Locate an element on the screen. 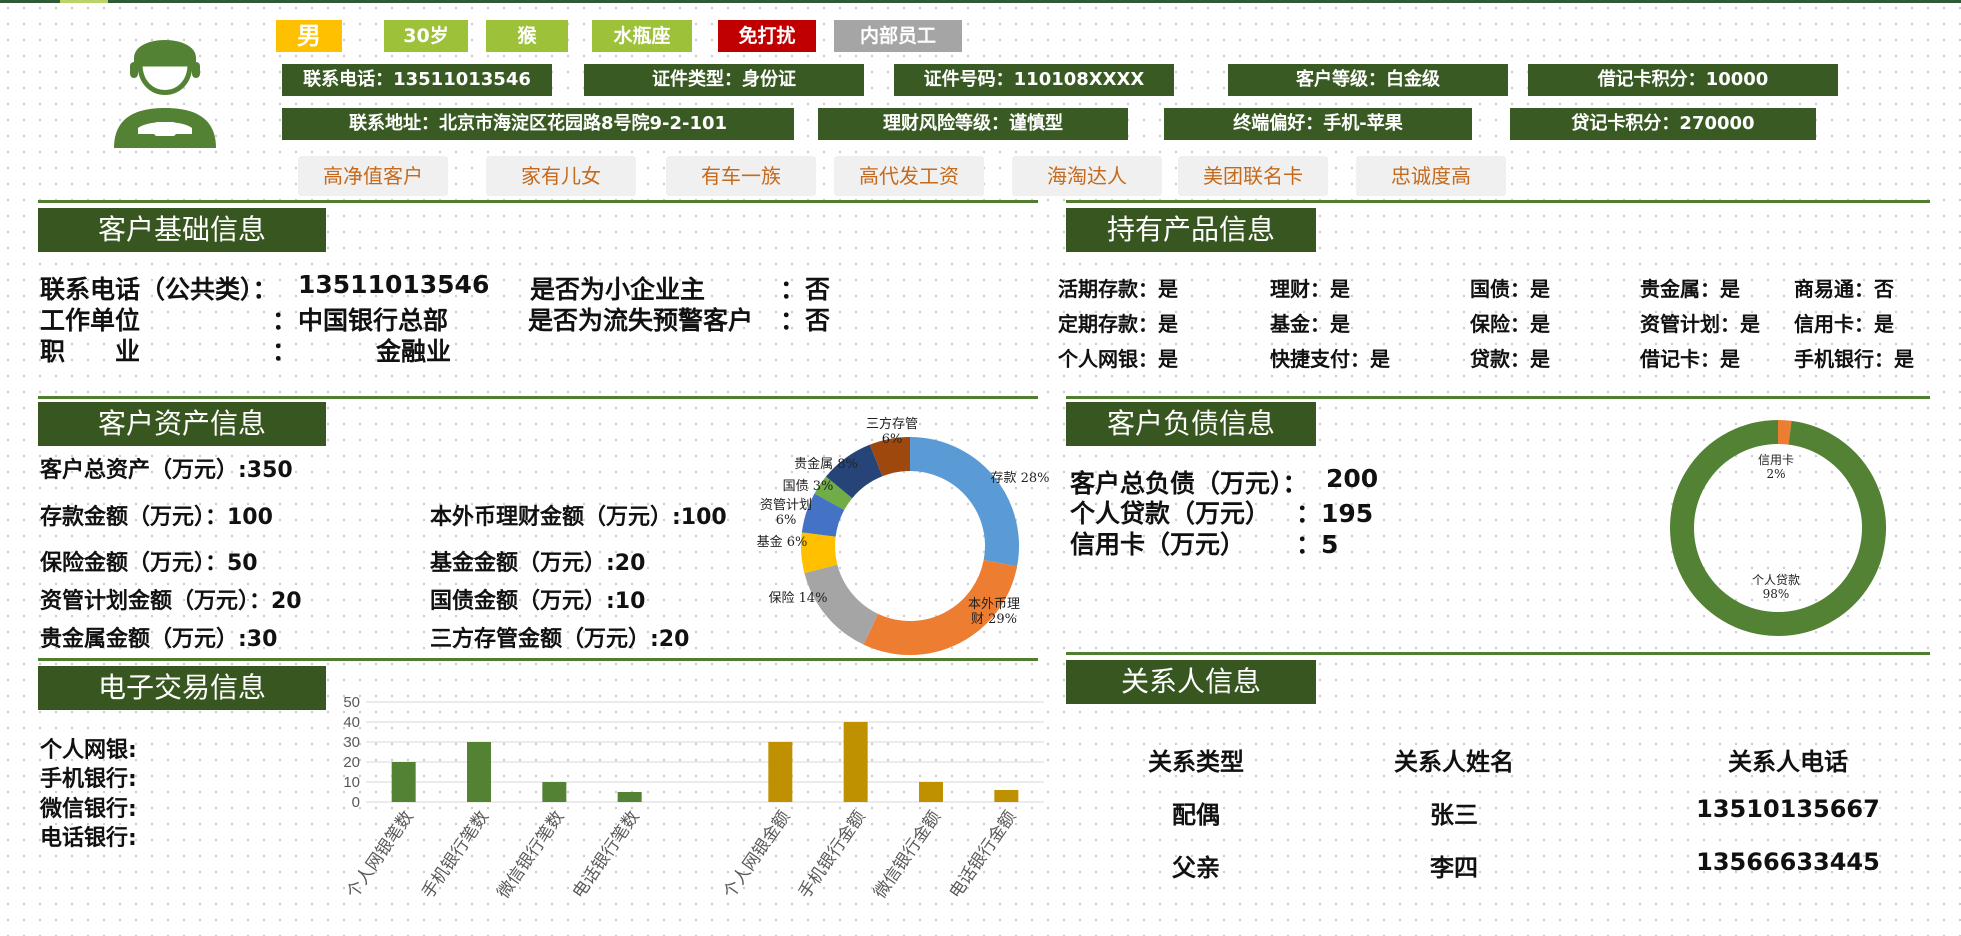 The height and width of the screenshot is (936, 1961). label-has-children: 家有儿女 is located at coordinates (561, 176).